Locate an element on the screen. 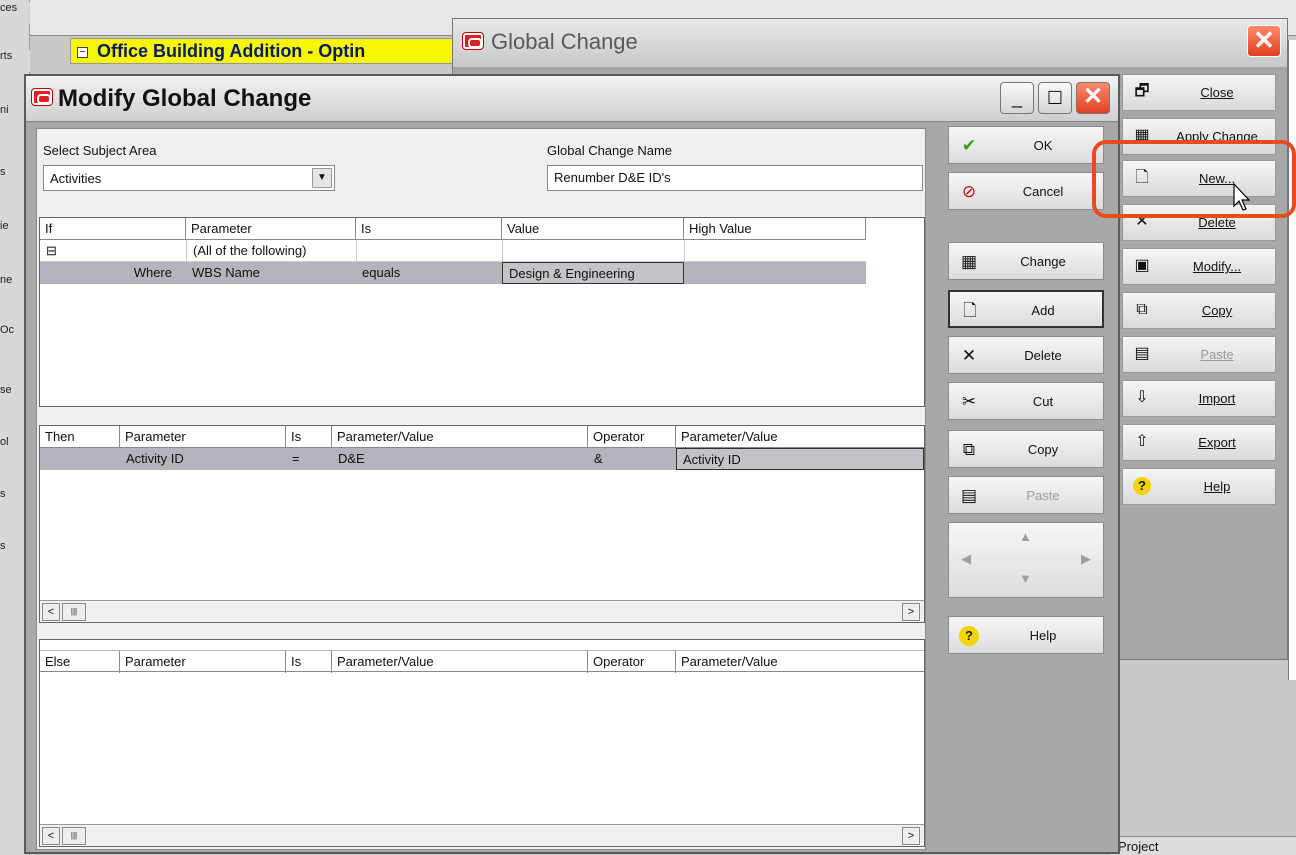  global-change-close-window-button: 🗗 Close is located at coordinates (1199, 92).